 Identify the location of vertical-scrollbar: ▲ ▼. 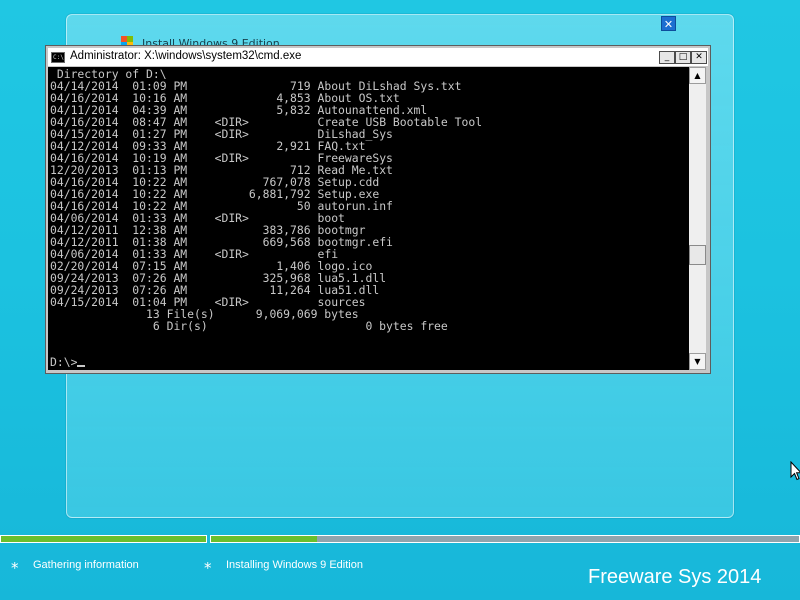
(697, 218).